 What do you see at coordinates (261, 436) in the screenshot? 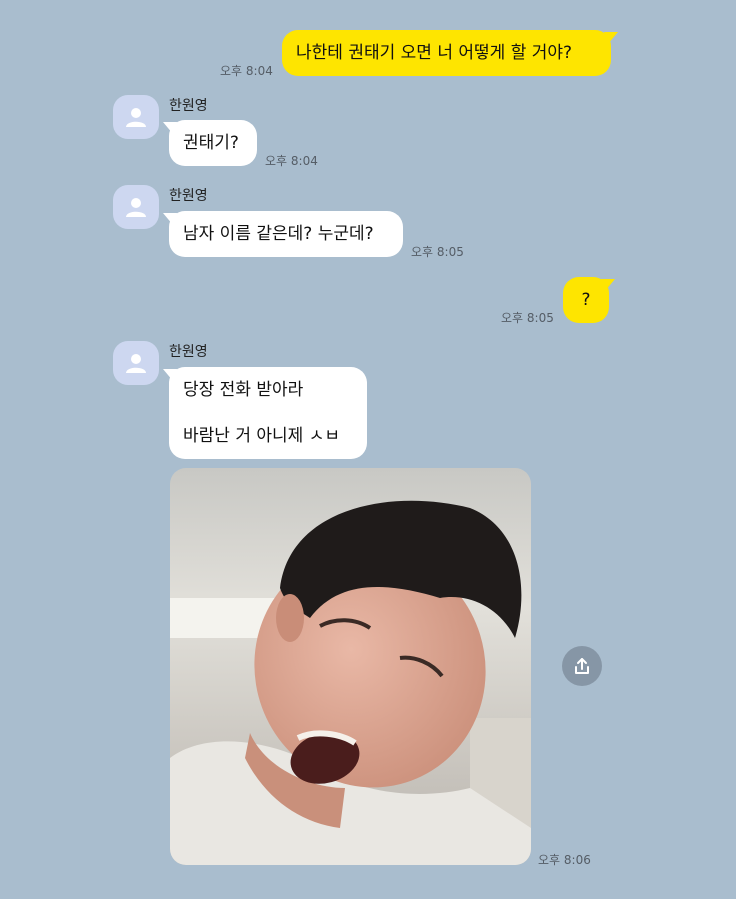
I see `message-line: 바람난 거 아니제 ㅅㅂ` at bounding box center [261, 436].